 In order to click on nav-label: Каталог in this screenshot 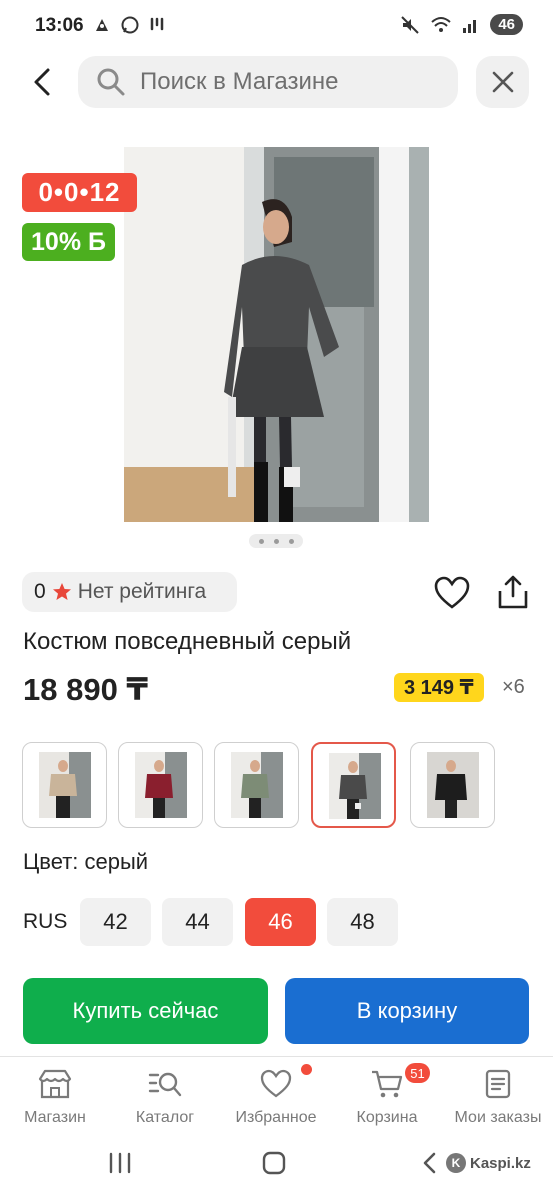, I will do `click(165, 1117)`.